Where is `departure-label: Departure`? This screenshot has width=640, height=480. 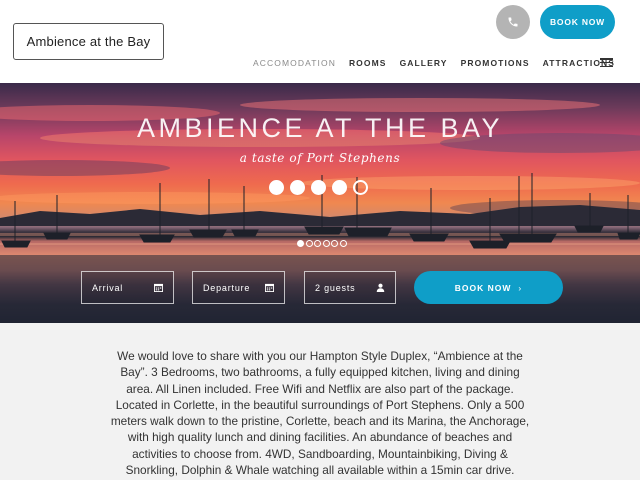 departure-label: Departure is located at coordinates (227, 287).